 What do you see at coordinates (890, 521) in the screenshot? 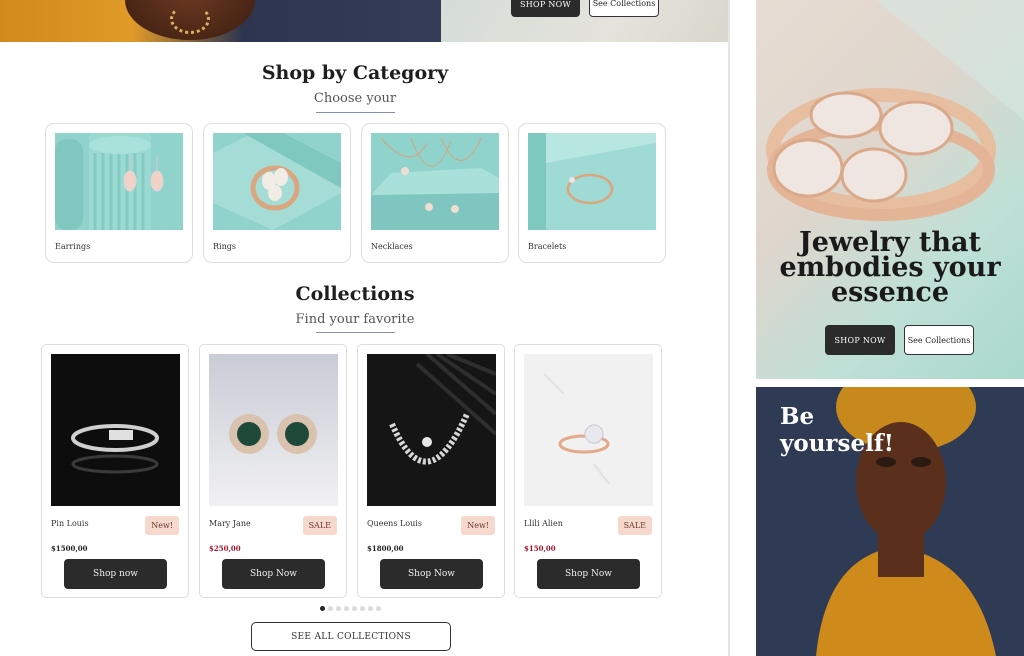
I see `promo-banner: Be yourself!` at bounding box center [890, 521].